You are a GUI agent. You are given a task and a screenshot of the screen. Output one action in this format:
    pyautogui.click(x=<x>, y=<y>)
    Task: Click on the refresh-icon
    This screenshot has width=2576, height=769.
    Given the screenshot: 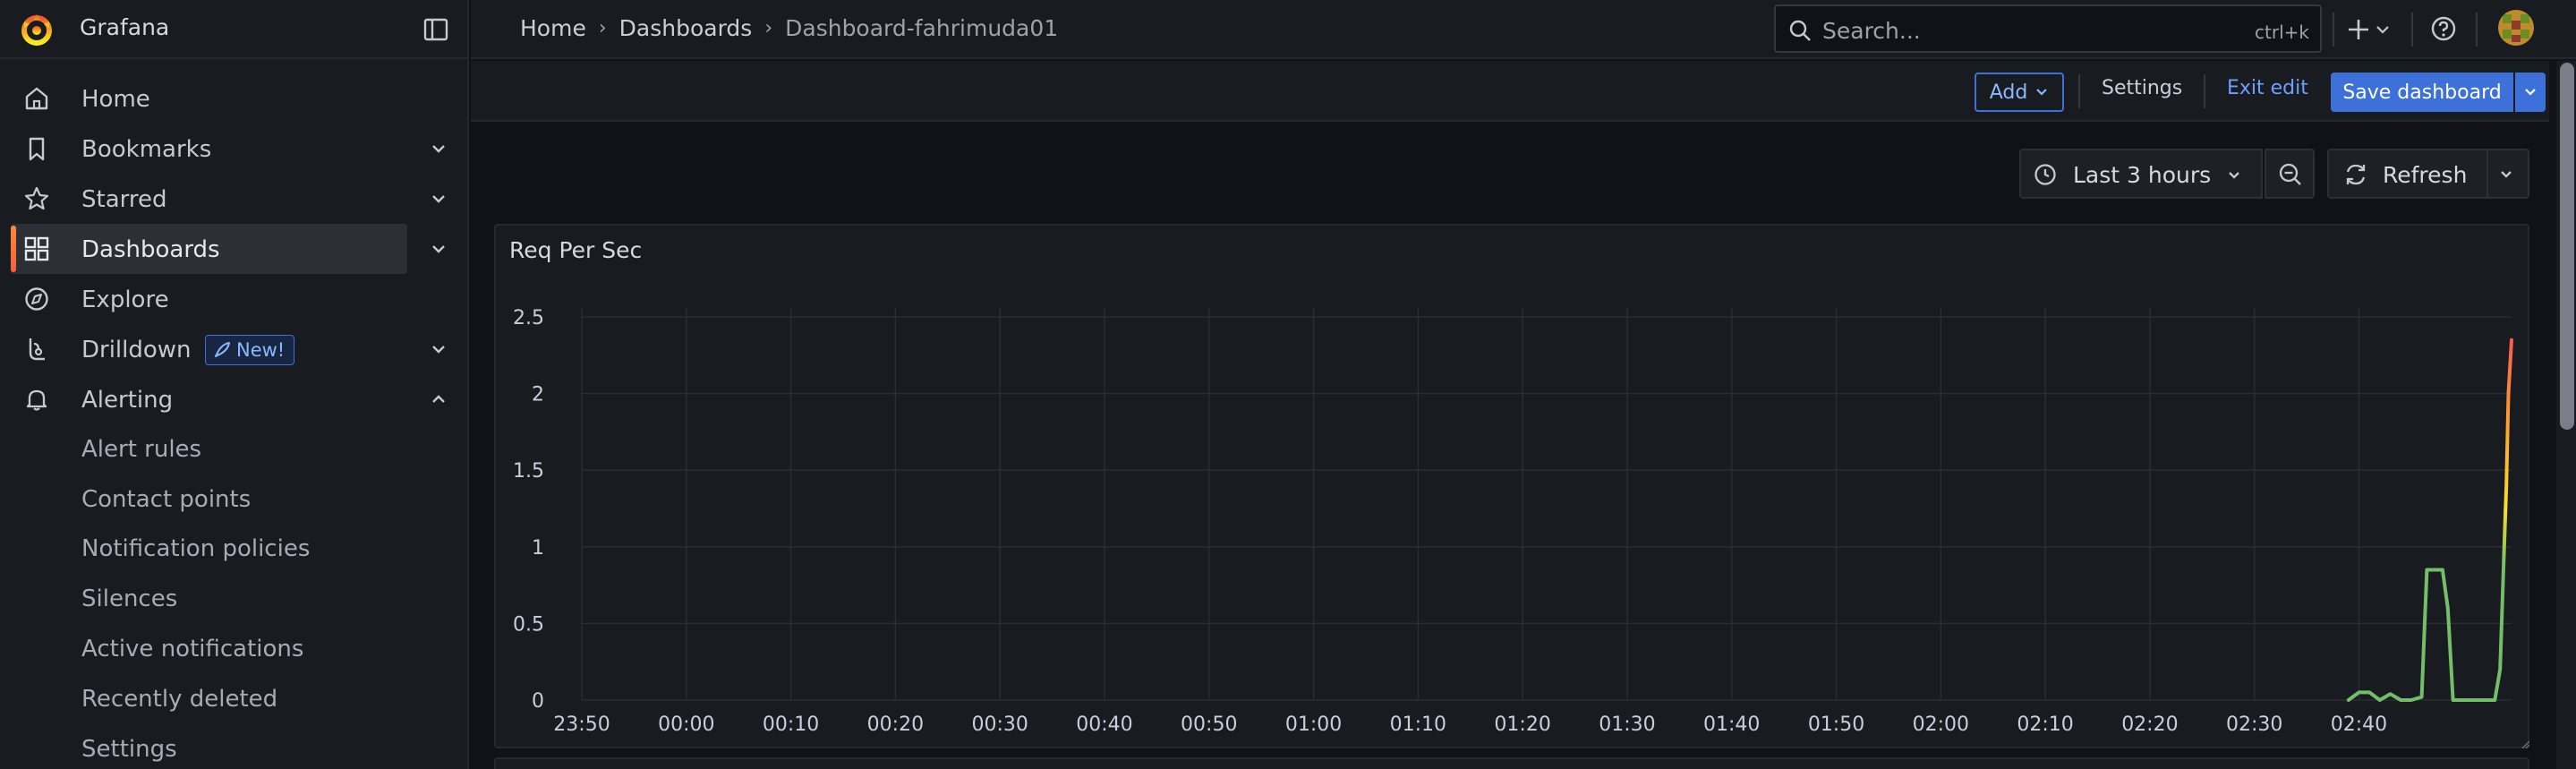 What is the action you would take?
    pyautogui.click(x=2356, y=174)
    